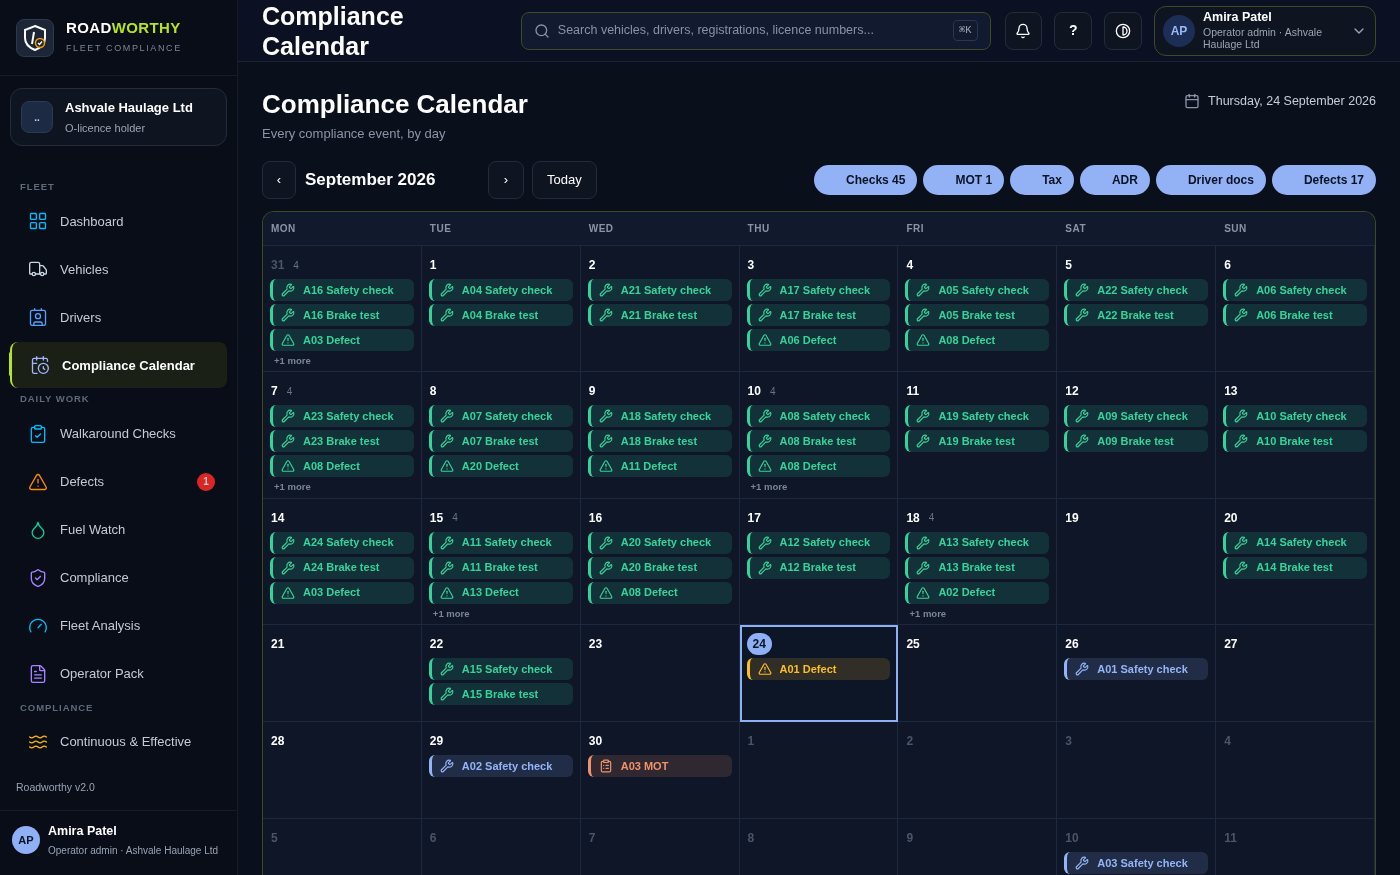  Describe the element at coordinates (500, 567) in the screenshot. I see `calendar-event: A11 Brake test` at that location.